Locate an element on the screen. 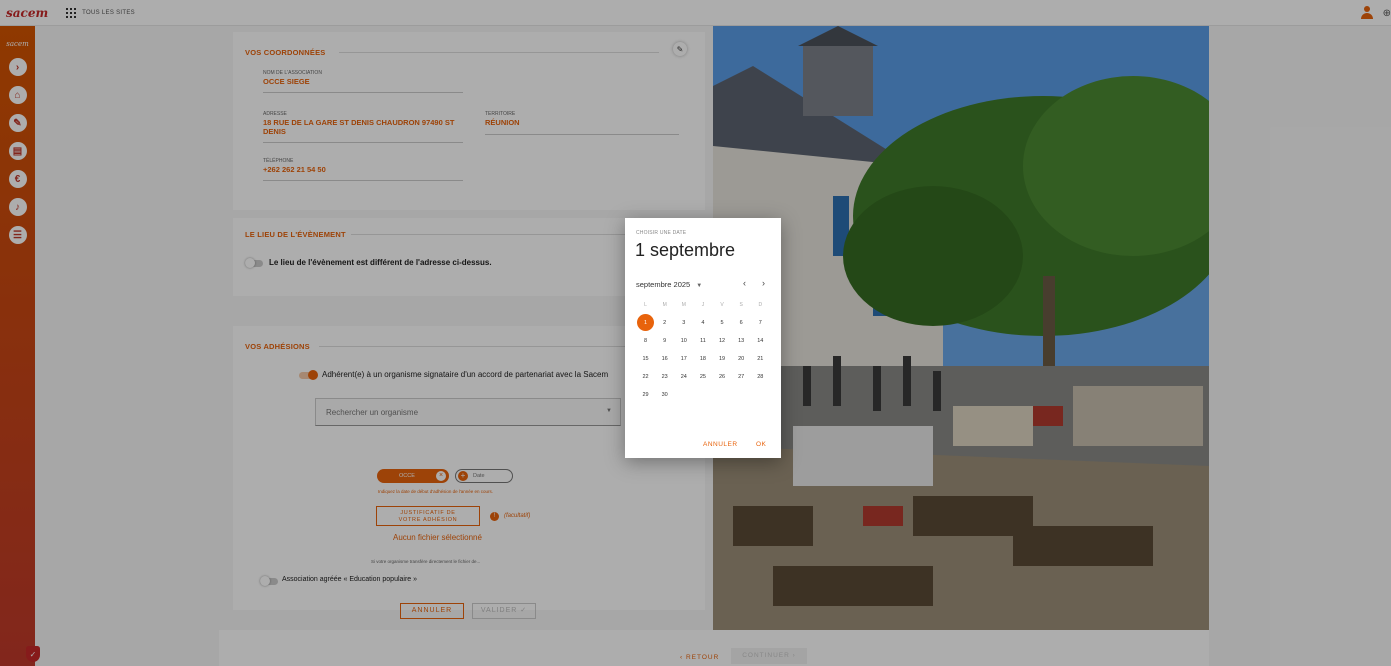  calendar-day: 21 is located at coordinates (760, 359).